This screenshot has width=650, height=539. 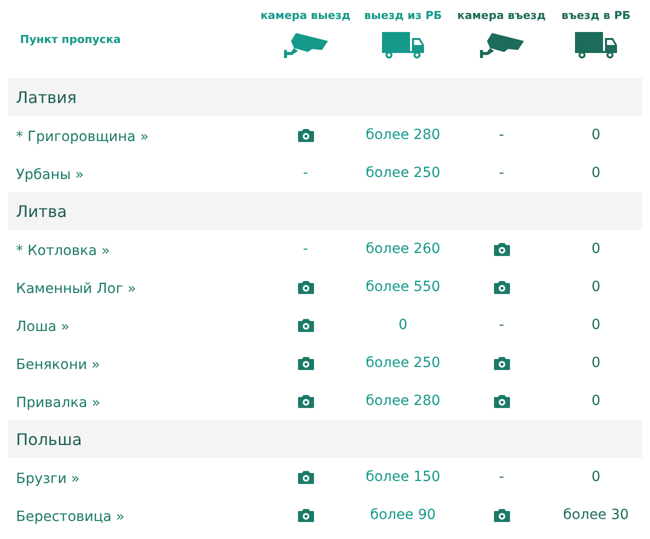 I want to click on checkpoint-link: Привалка », so click(x=58, y=402).